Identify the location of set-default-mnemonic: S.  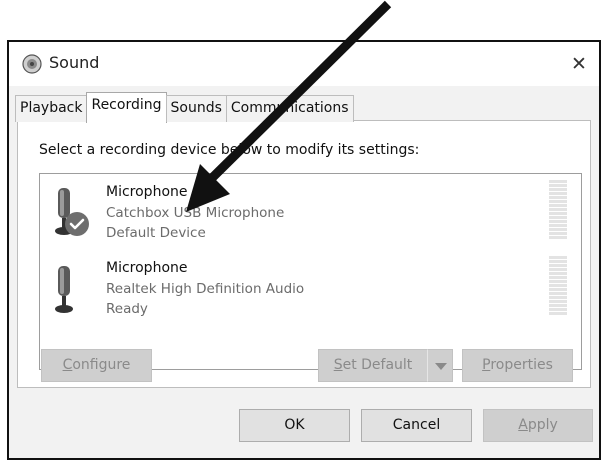
(338, 365).